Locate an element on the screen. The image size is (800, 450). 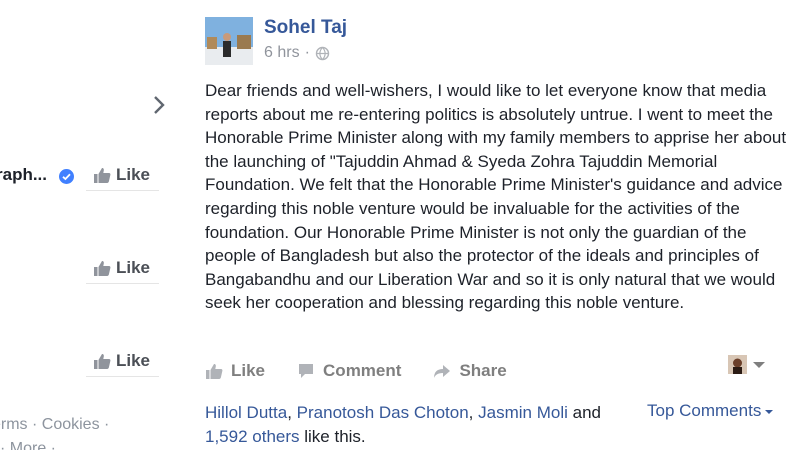
globe-icon is located at coordinates (322, 53).